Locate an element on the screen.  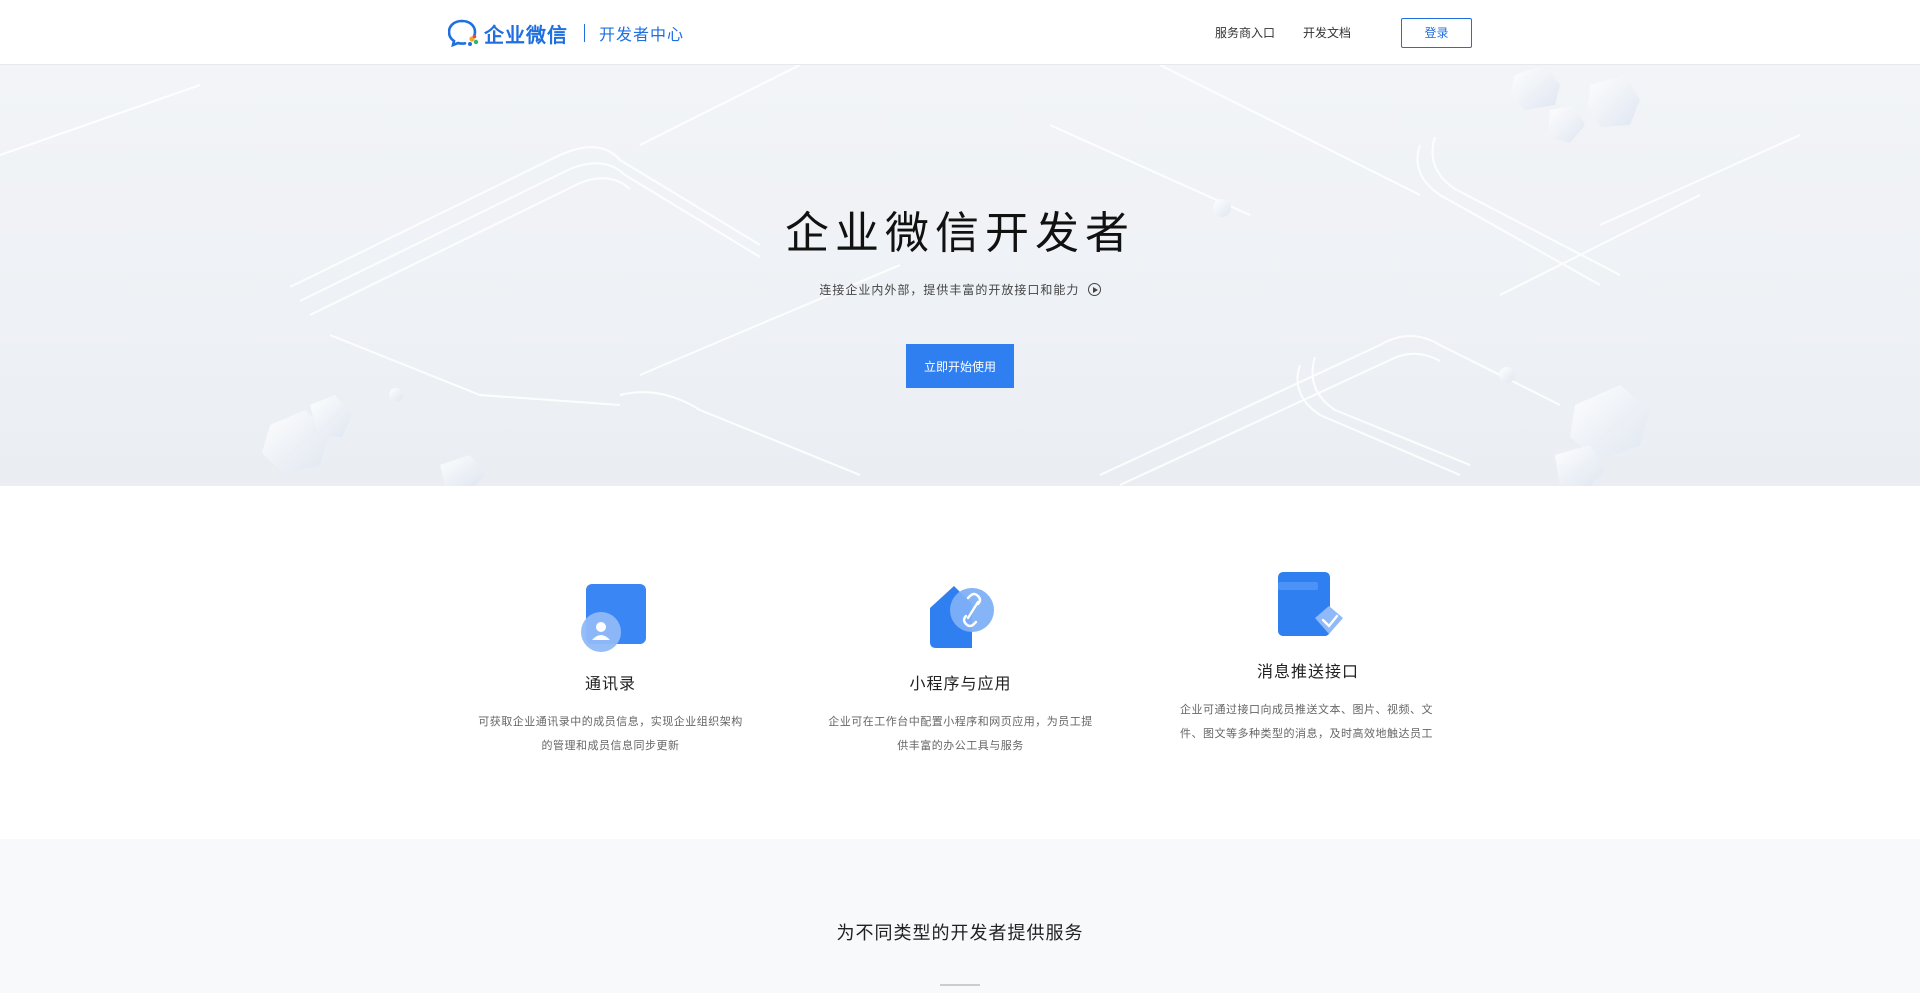
brand: 企业微信 开发者中心 is located at coordinates (566, 33).